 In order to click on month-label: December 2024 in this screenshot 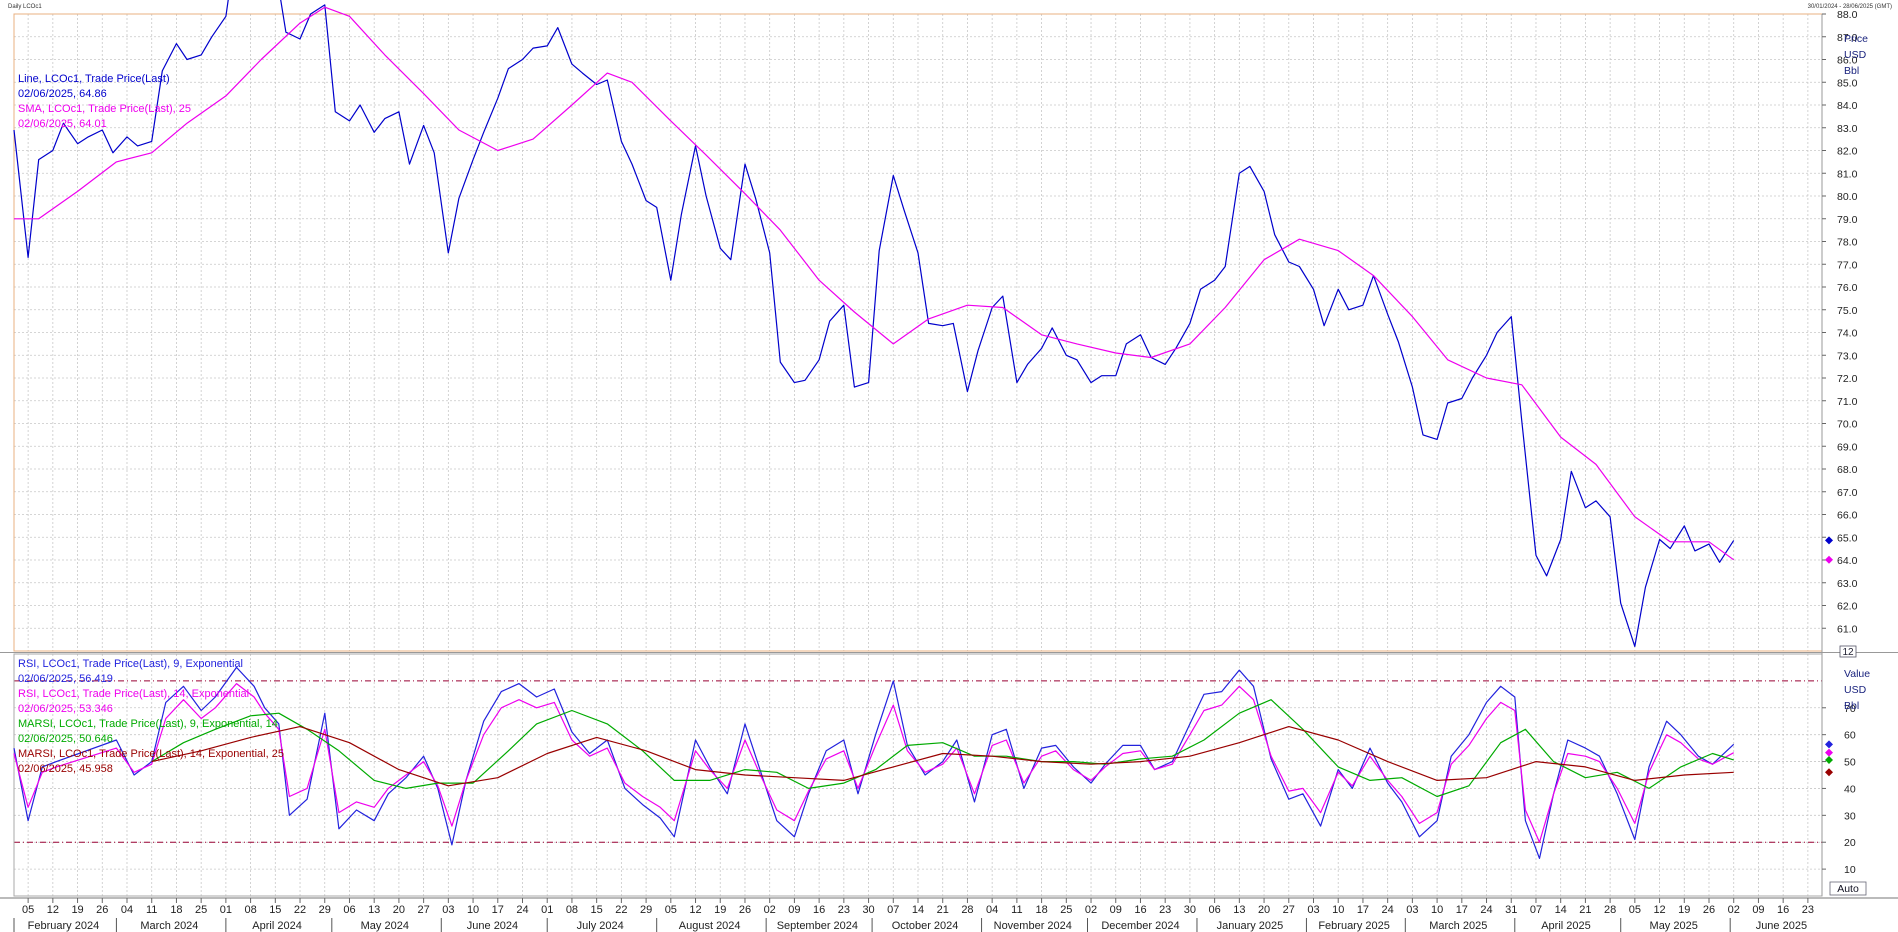, I will do `click(1140, 926)`.